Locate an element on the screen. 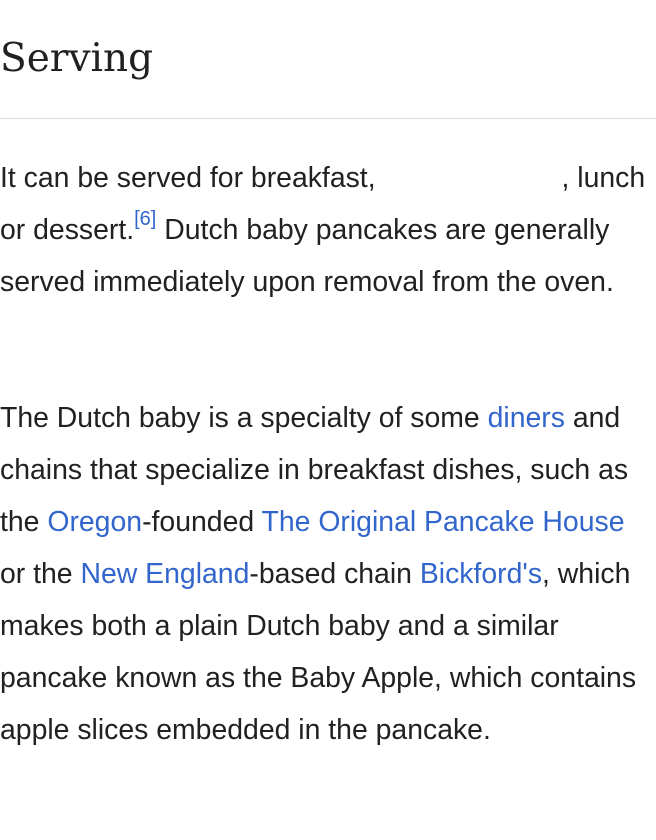  text-run: or the is located at coordinates (40, 574).